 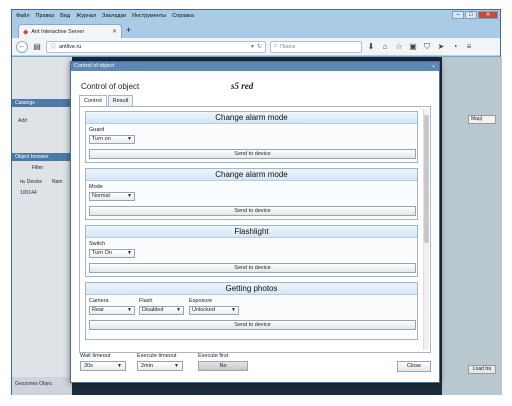 I want to click on execute-timeout-value: 2min, so click(x=147, y=366).